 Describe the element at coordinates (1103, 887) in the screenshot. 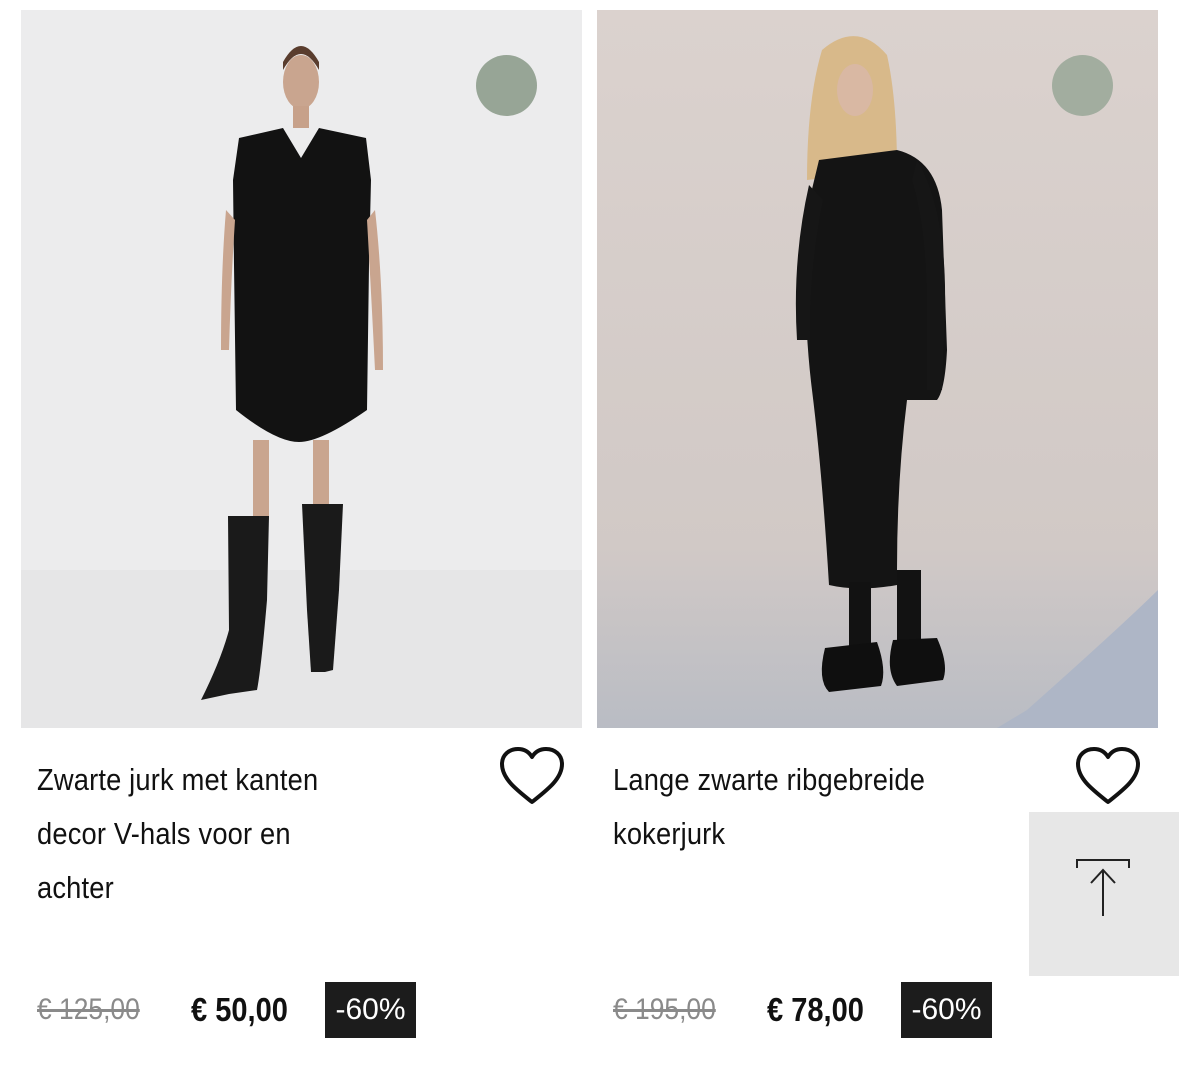

I see `arrow-up-to-top-icon` at that location.